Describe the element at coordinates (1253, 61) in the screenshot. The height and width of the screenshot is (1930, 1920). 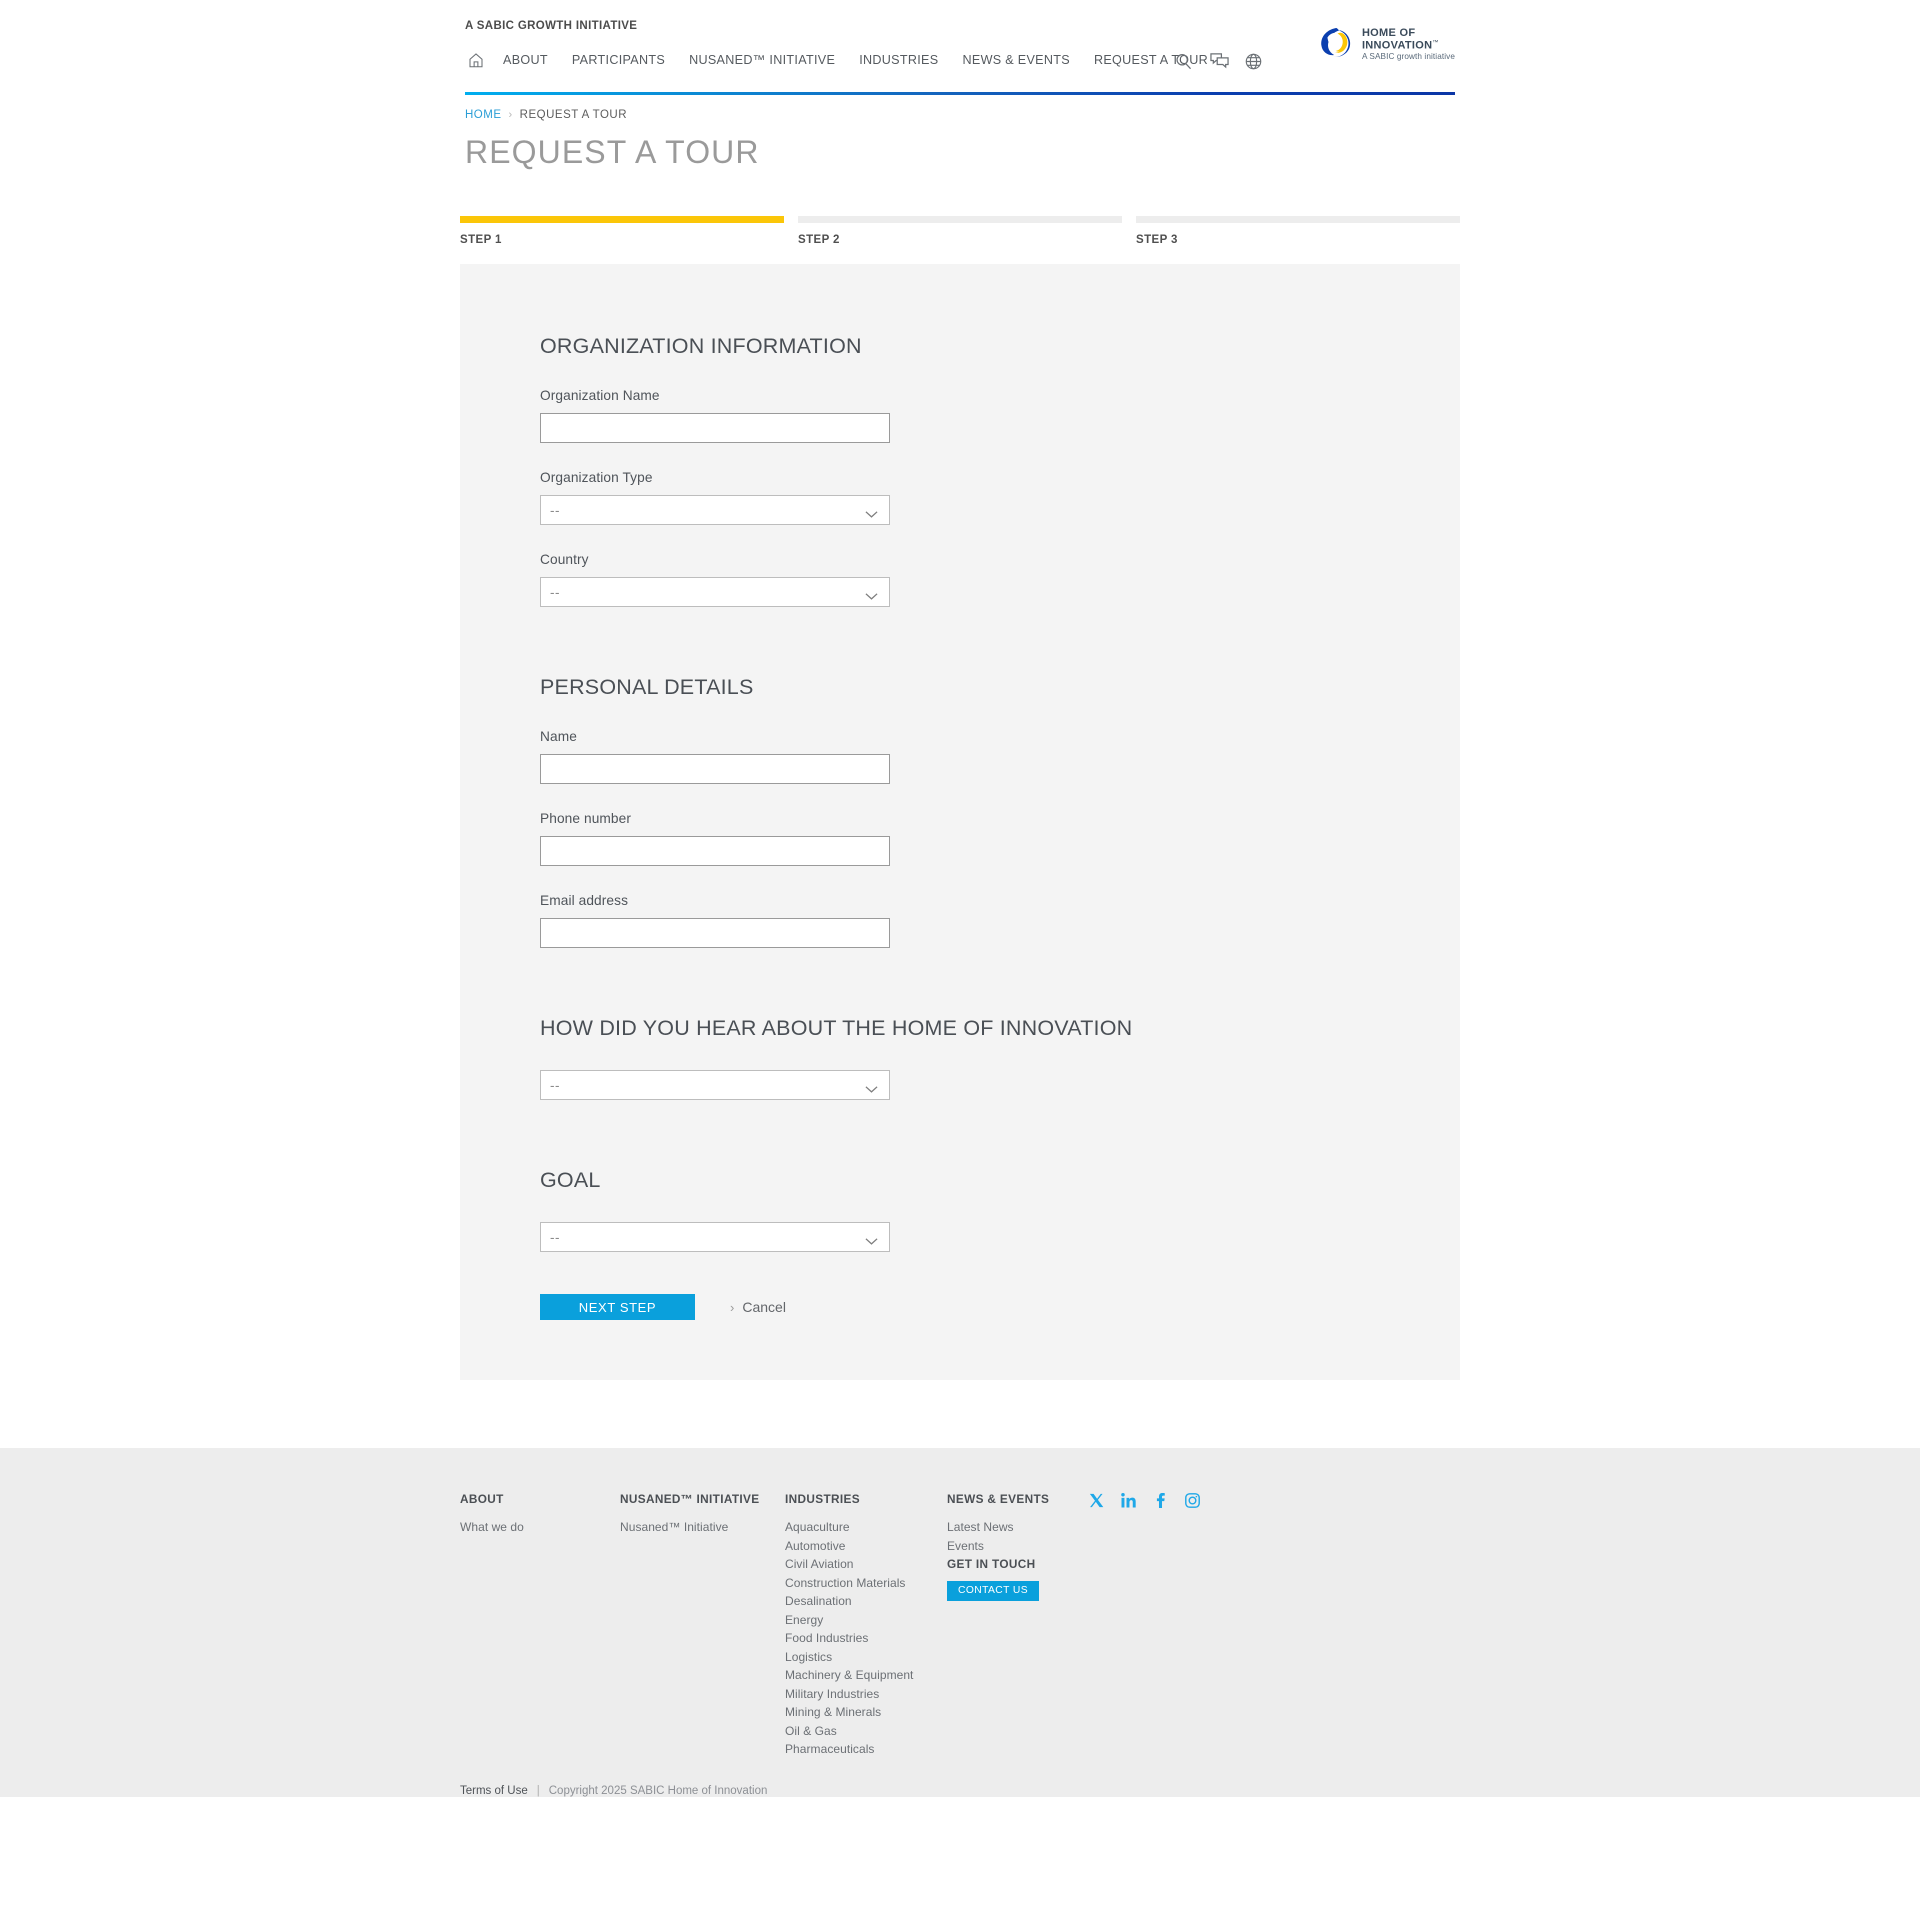
I see `globe-icon` at that location.